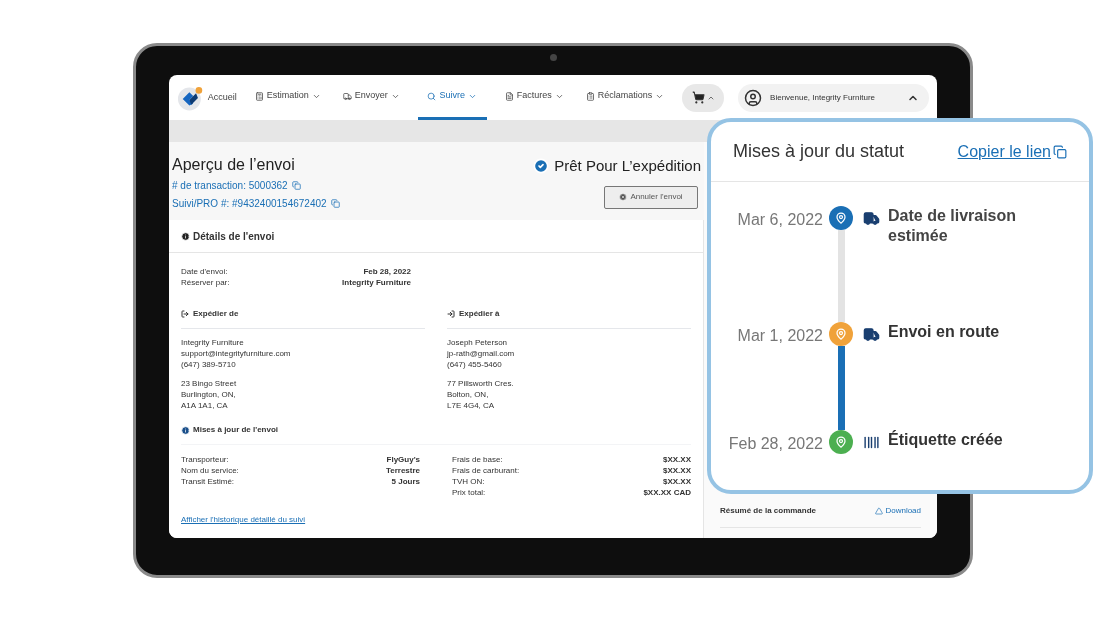 The height and width of the screenshot is (620, 1100). What do you see at coordinates (486, 470) in the screenshot?
I see `field-label: Frais de carburant:` at bounding box center [486, 470].